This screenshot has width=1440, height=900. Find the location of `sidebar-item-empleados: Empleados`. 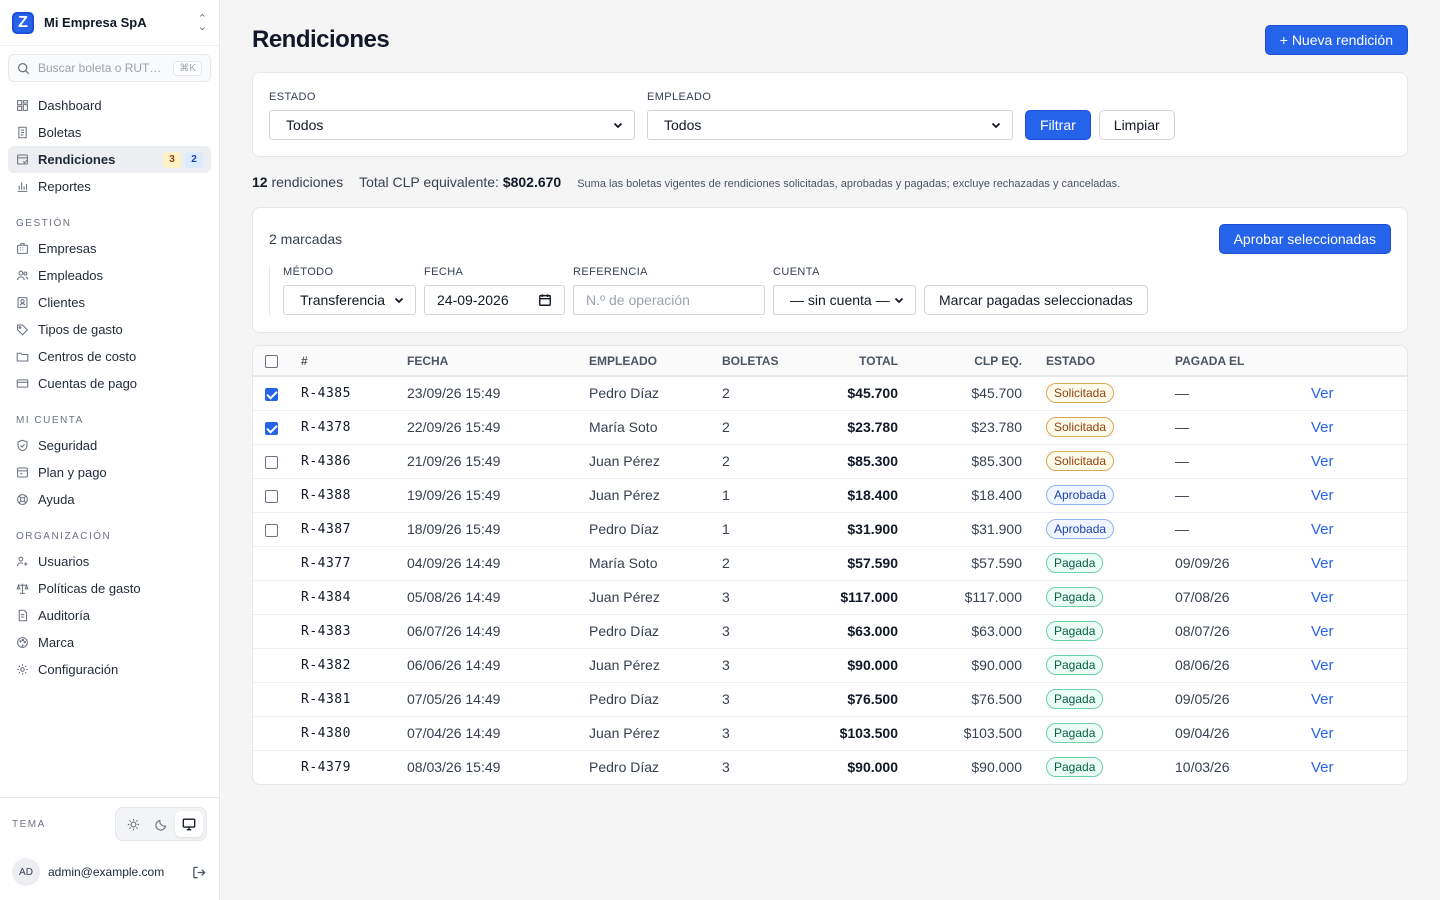

sidebar-item-empleados: Empleados is located at coordinates (109, 275).